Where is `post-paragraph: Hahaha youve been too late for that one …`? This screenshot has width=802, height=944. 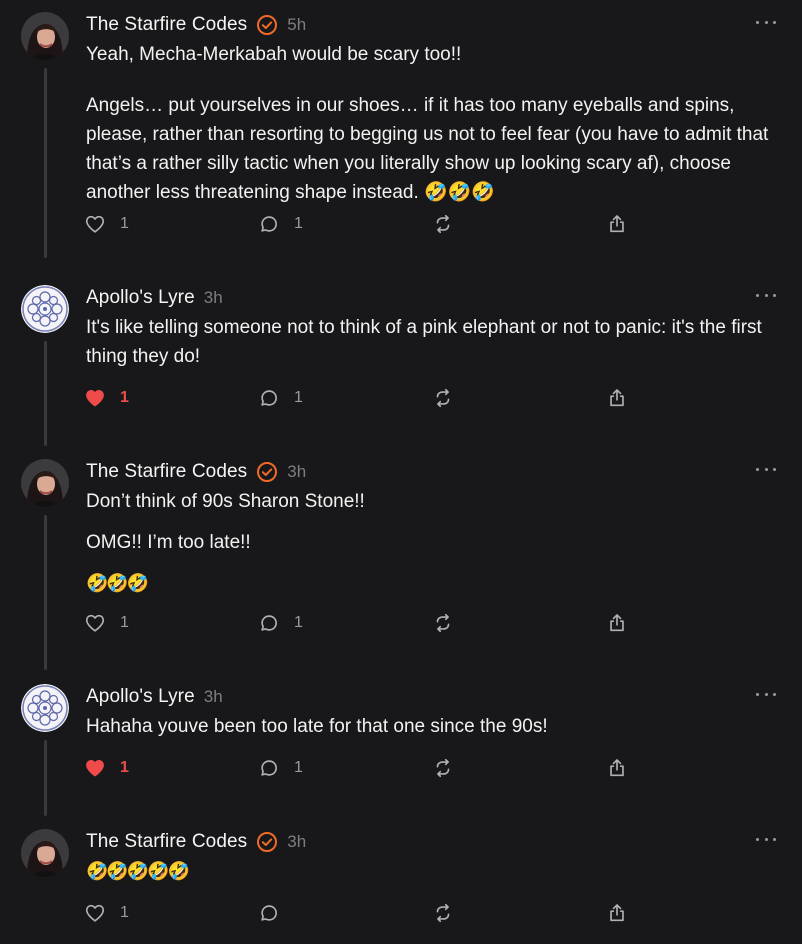
post-paragraph: Hahaha youve been too late for that one … is located at coordinates (317, 726).